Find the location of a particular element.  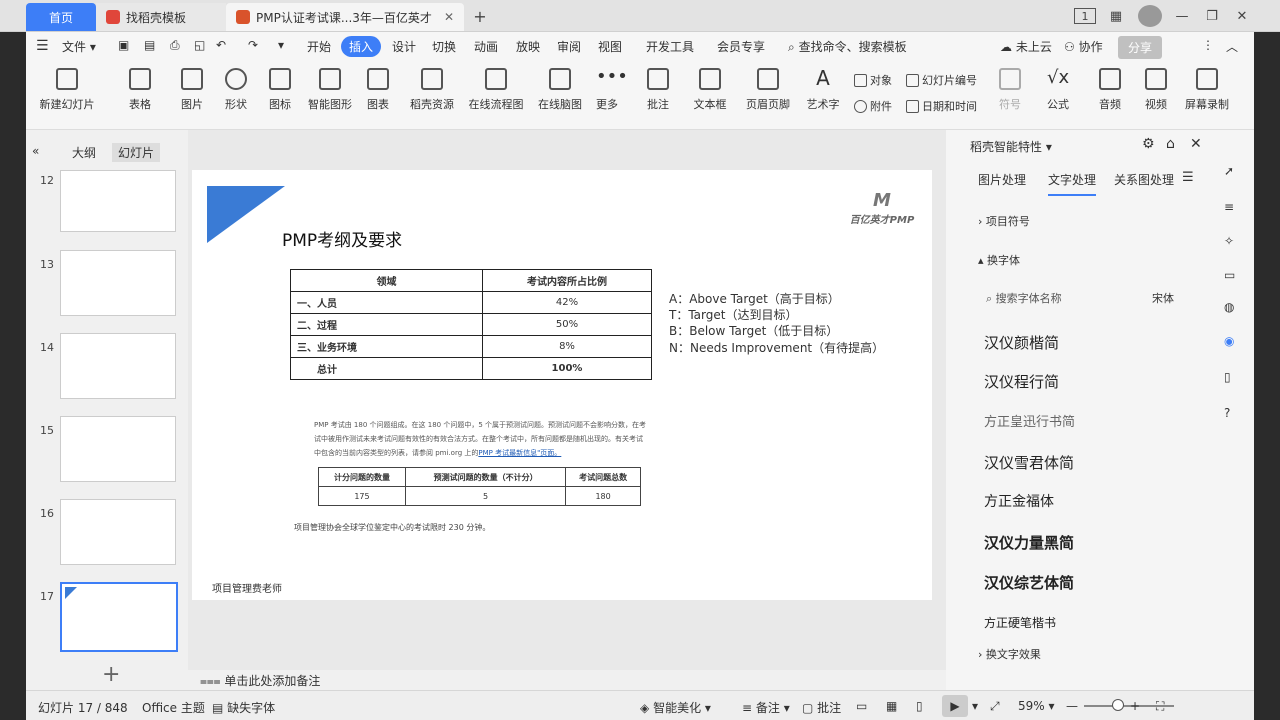

fit-icon: ⤢ is located at coordinates (995, 706).